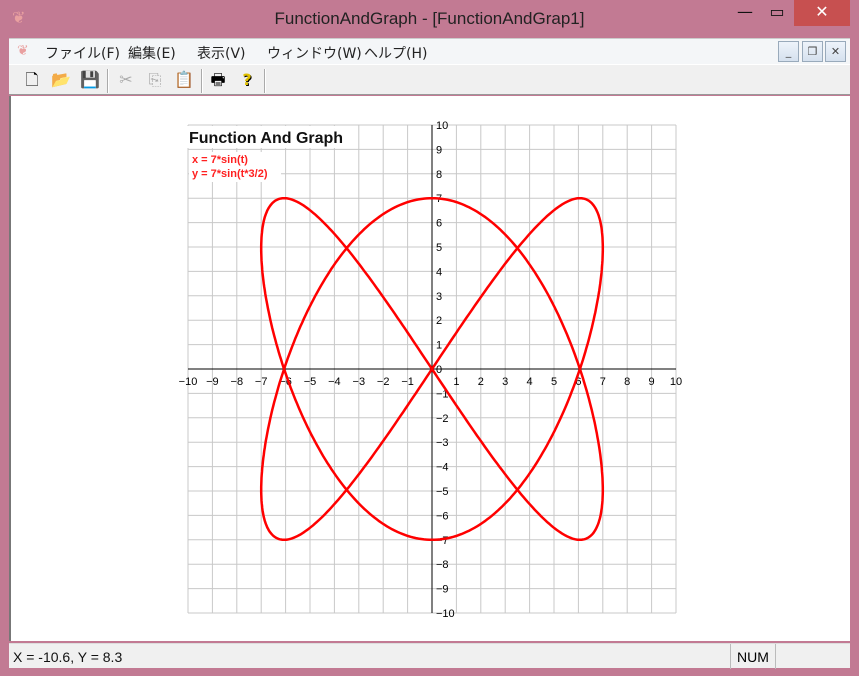 This screenshot has width=859, height=676. I want to click on menu-window: ウィンドウ(W), so click(314, 53).